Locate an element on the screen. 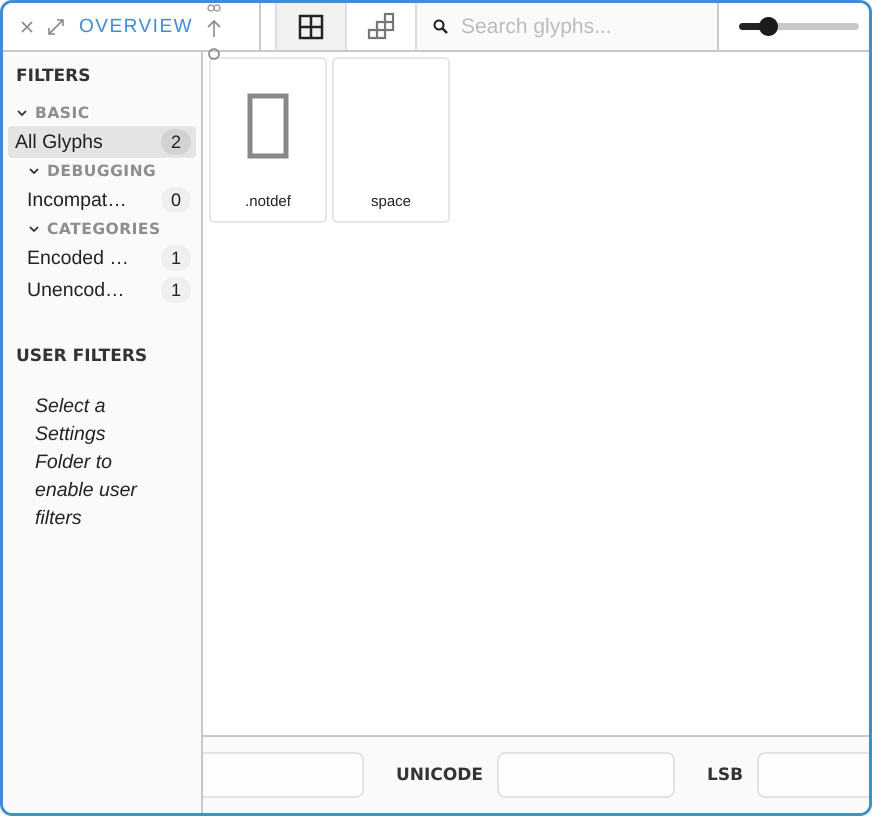 Image resolution: width=872 pixels, height=816 pixels. field-label: UNICODE is located at coordinates (440, 775).